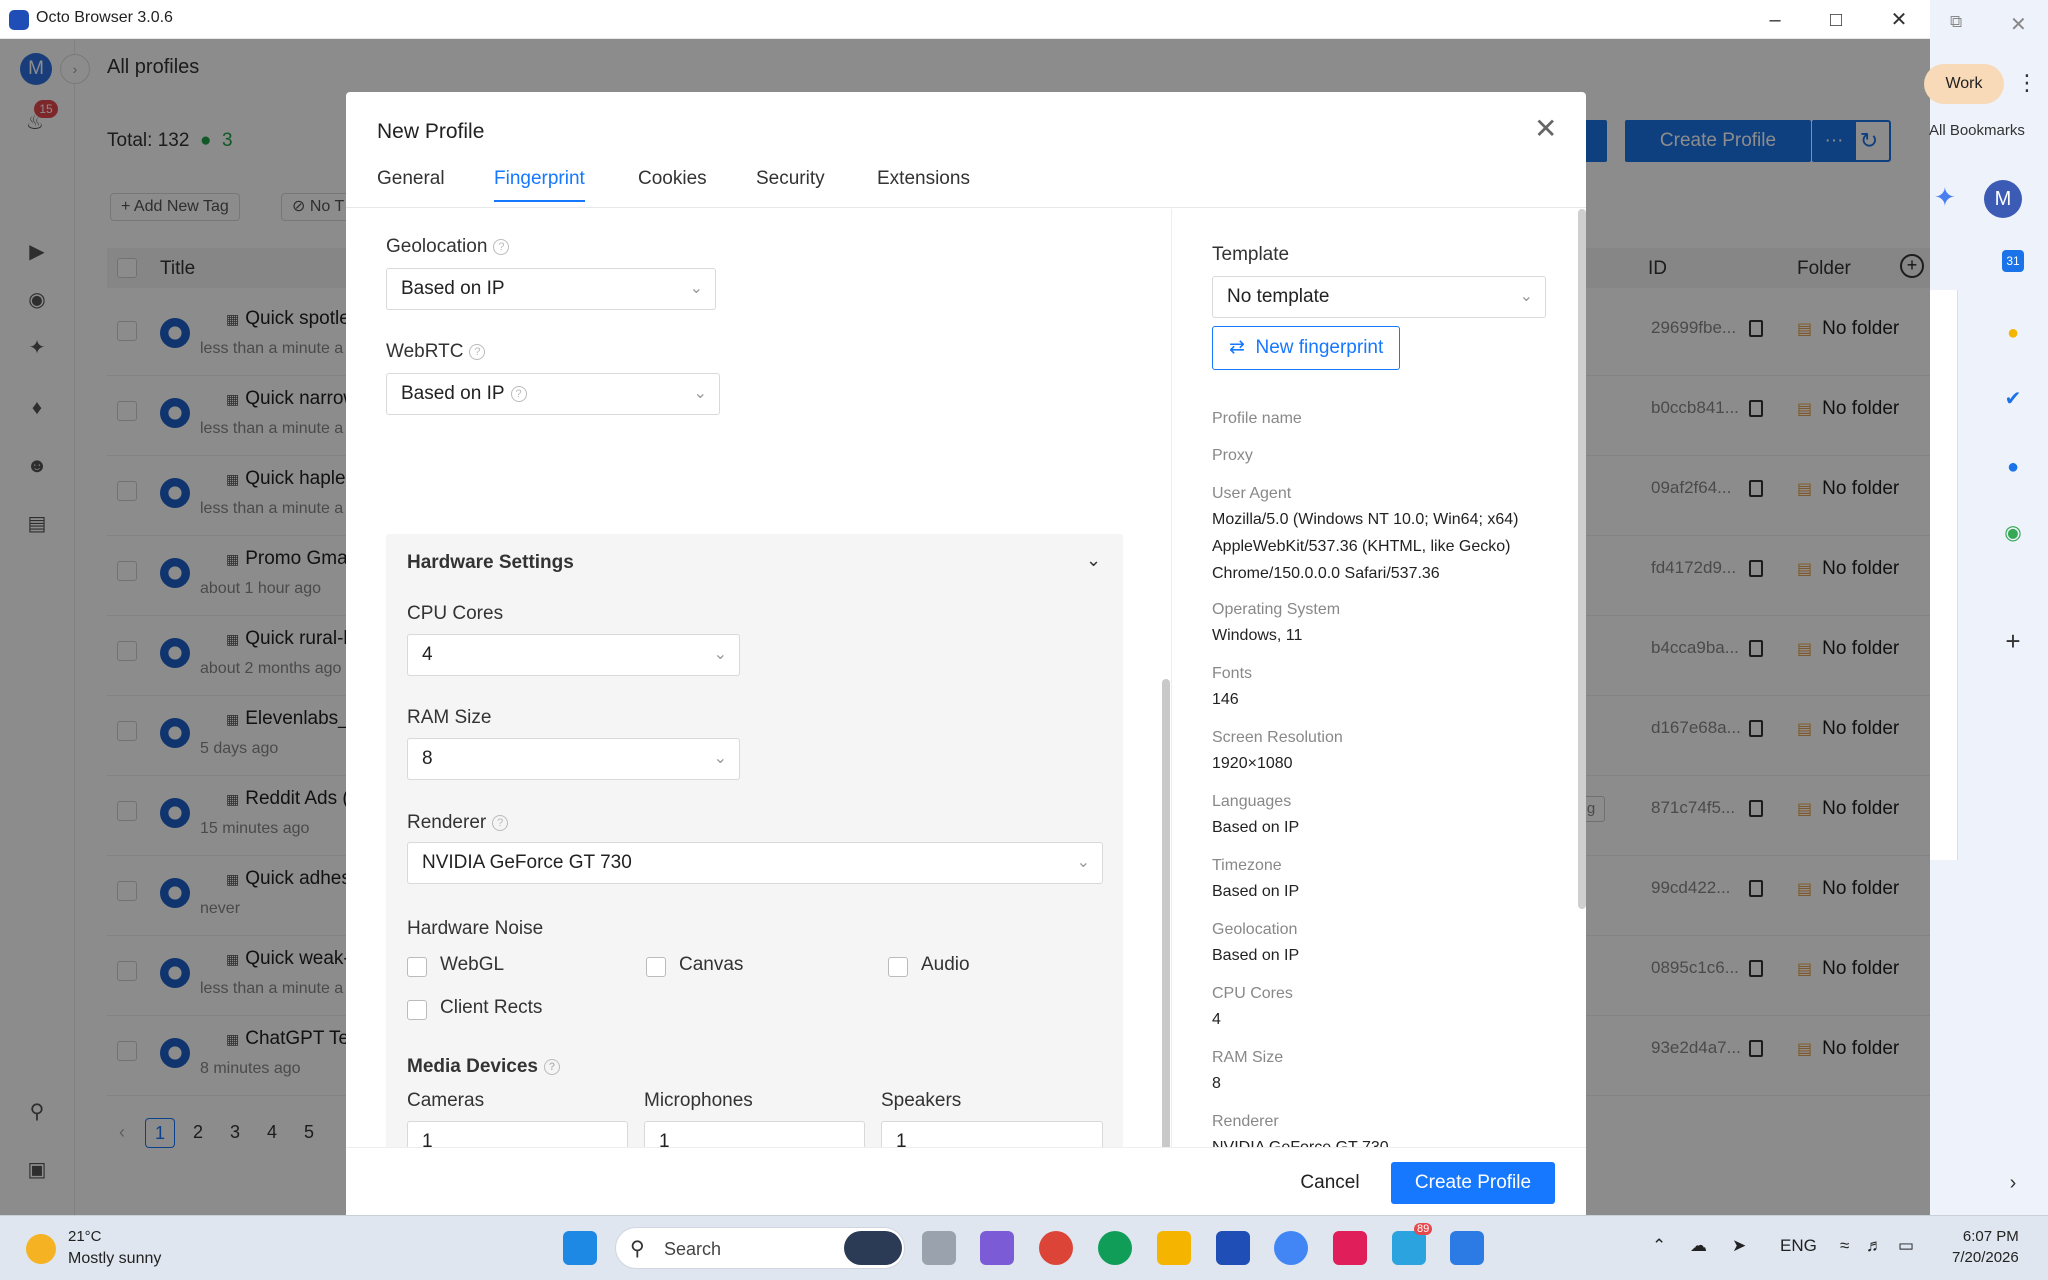  I want to click on ram-label: RAM Size, so click(449, 717).